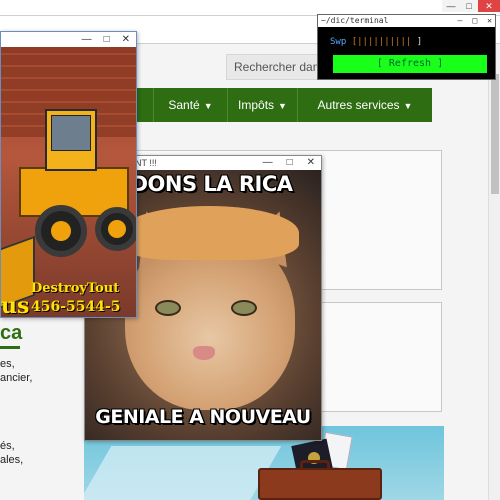  Describe the element at coordinates (203, 417) in the screenshot. I see `meme-bottom-text: GENIALE A NOUVEAU` at that location.